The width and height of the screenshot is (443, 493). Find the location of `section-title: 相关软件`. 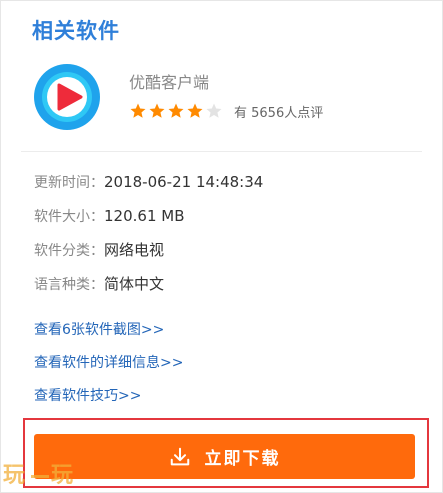

section-title: 相关软件 is located at coordinates (76, 31).